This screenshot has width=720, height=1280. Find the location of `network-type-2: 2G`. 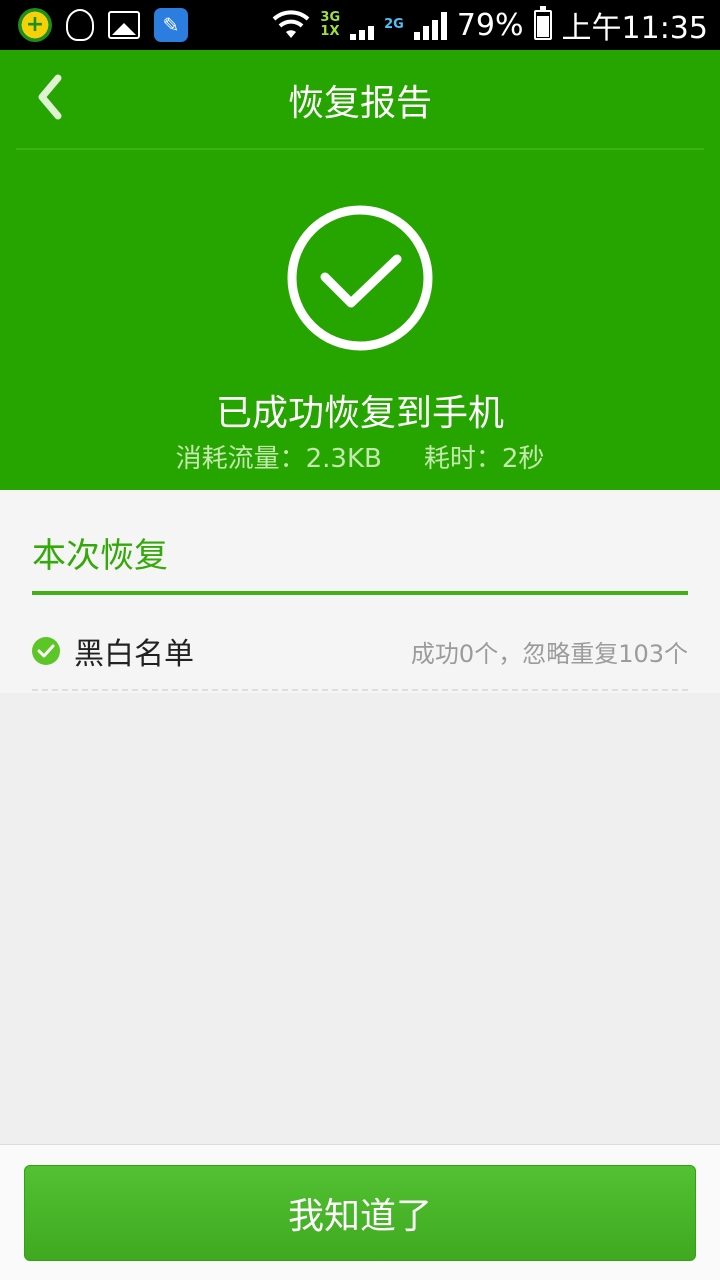

network-type-2: 2G is located at coordinates (394, 25).